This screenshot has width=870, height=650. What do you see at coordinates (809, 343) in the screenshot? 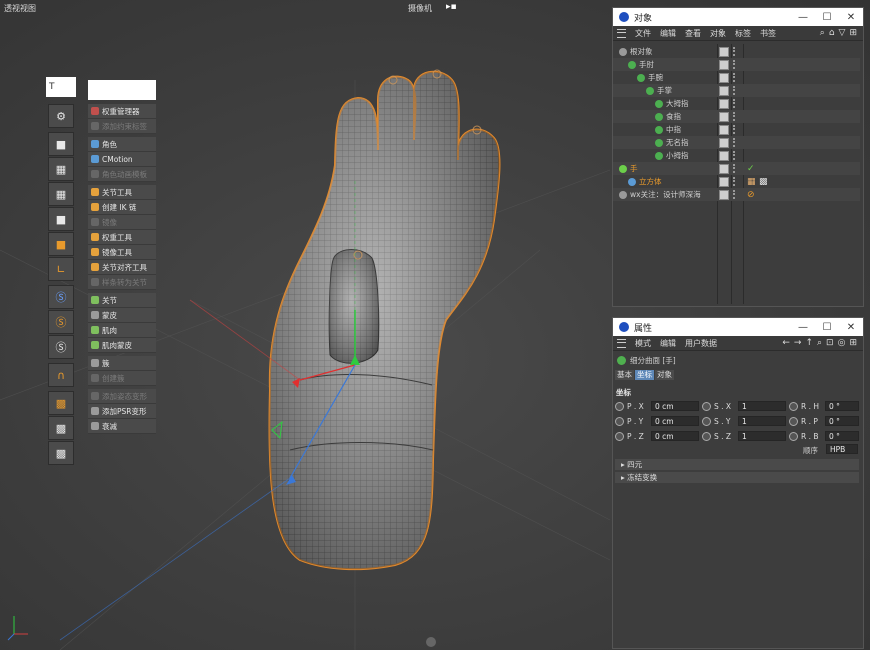
I see `up-arrow-icon: ↑` at bounding box center [809, 343].